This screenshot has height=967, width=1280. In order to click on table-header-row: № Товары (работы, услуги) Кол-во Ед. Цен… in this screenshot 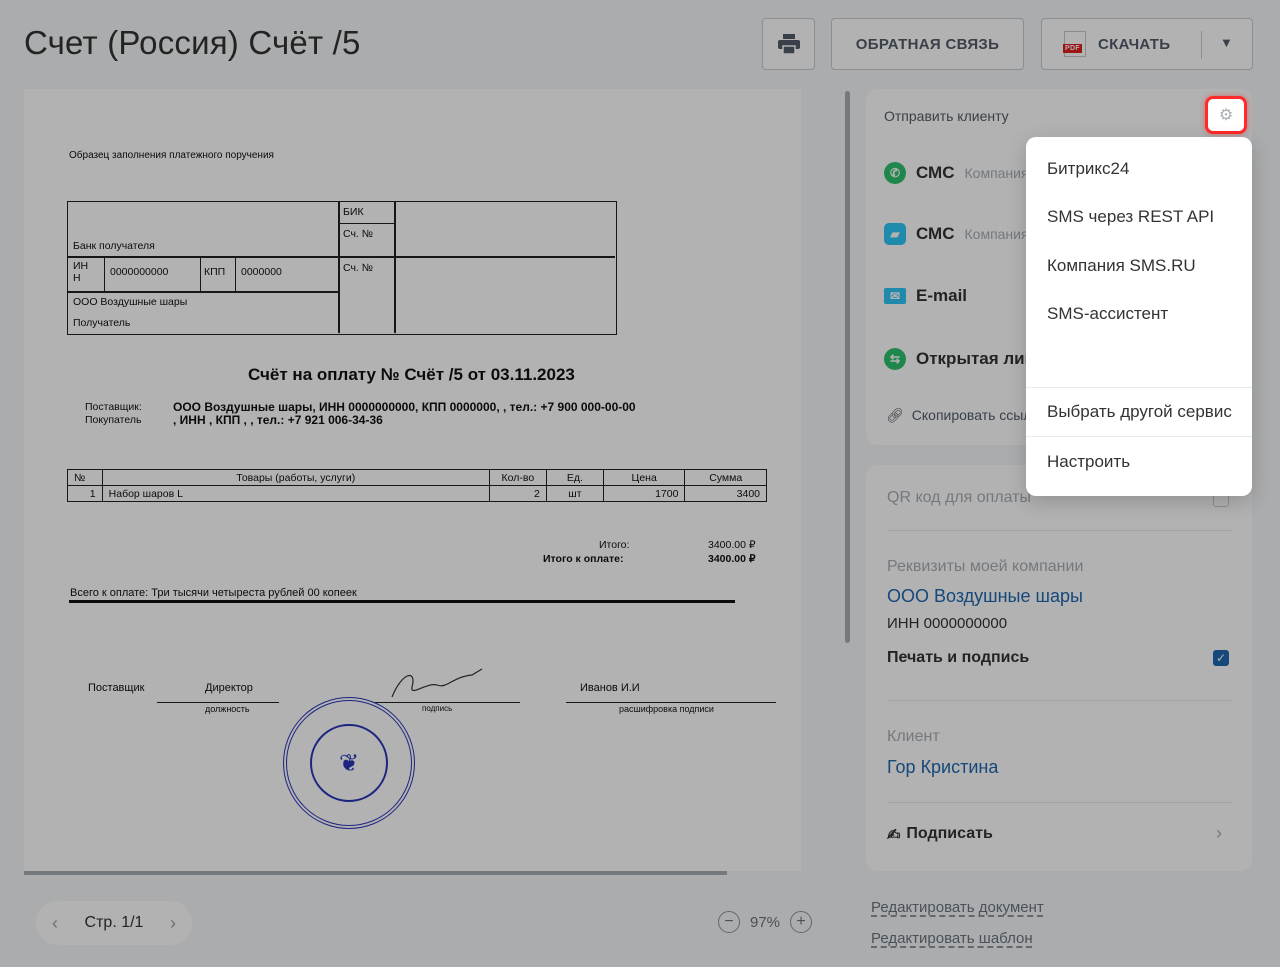, I will do `click(417, 477)`.